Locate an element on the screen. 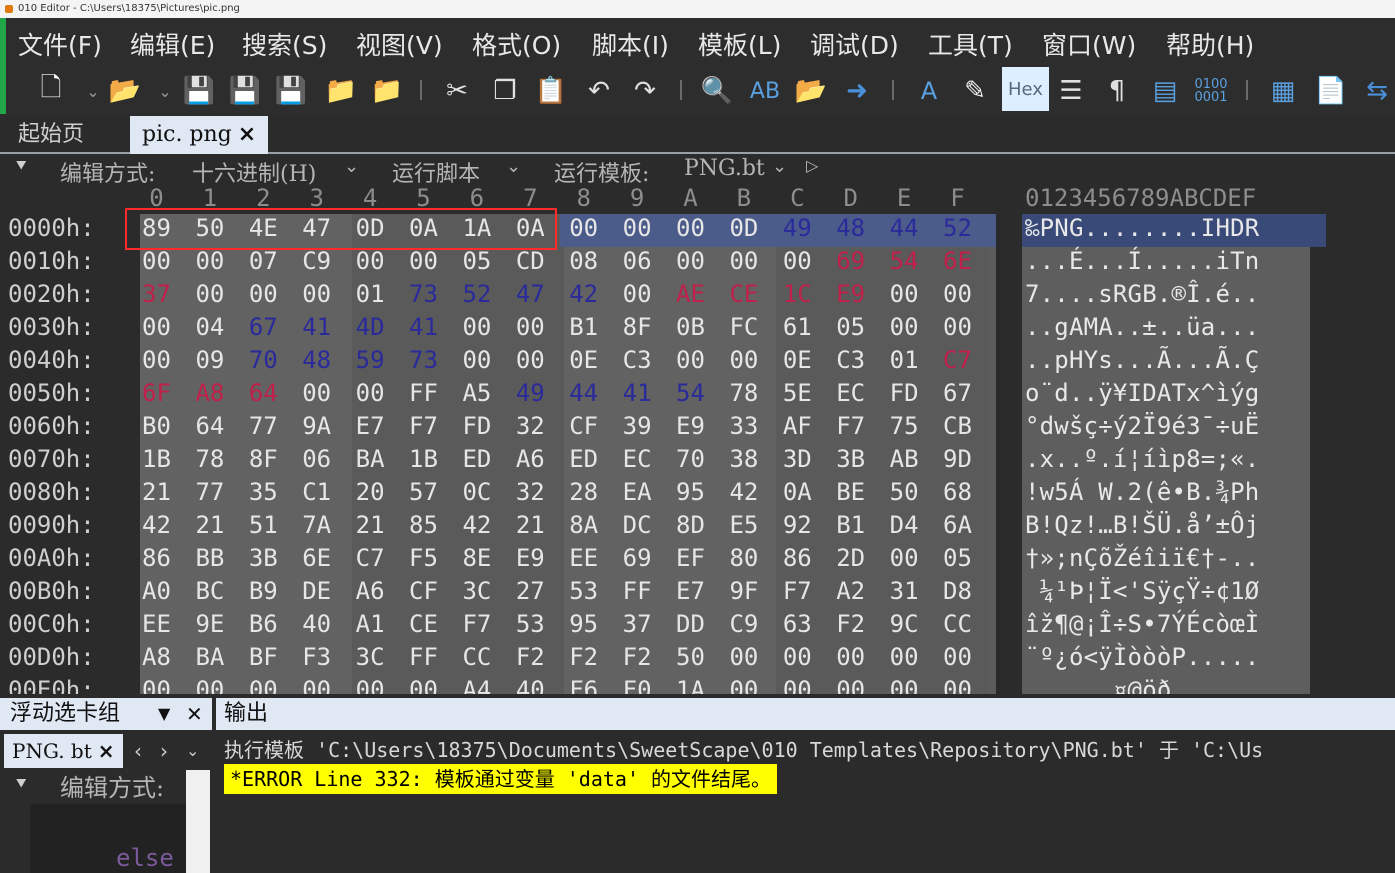  save-as-icon: 💾 is located at coordinates (245, 91).